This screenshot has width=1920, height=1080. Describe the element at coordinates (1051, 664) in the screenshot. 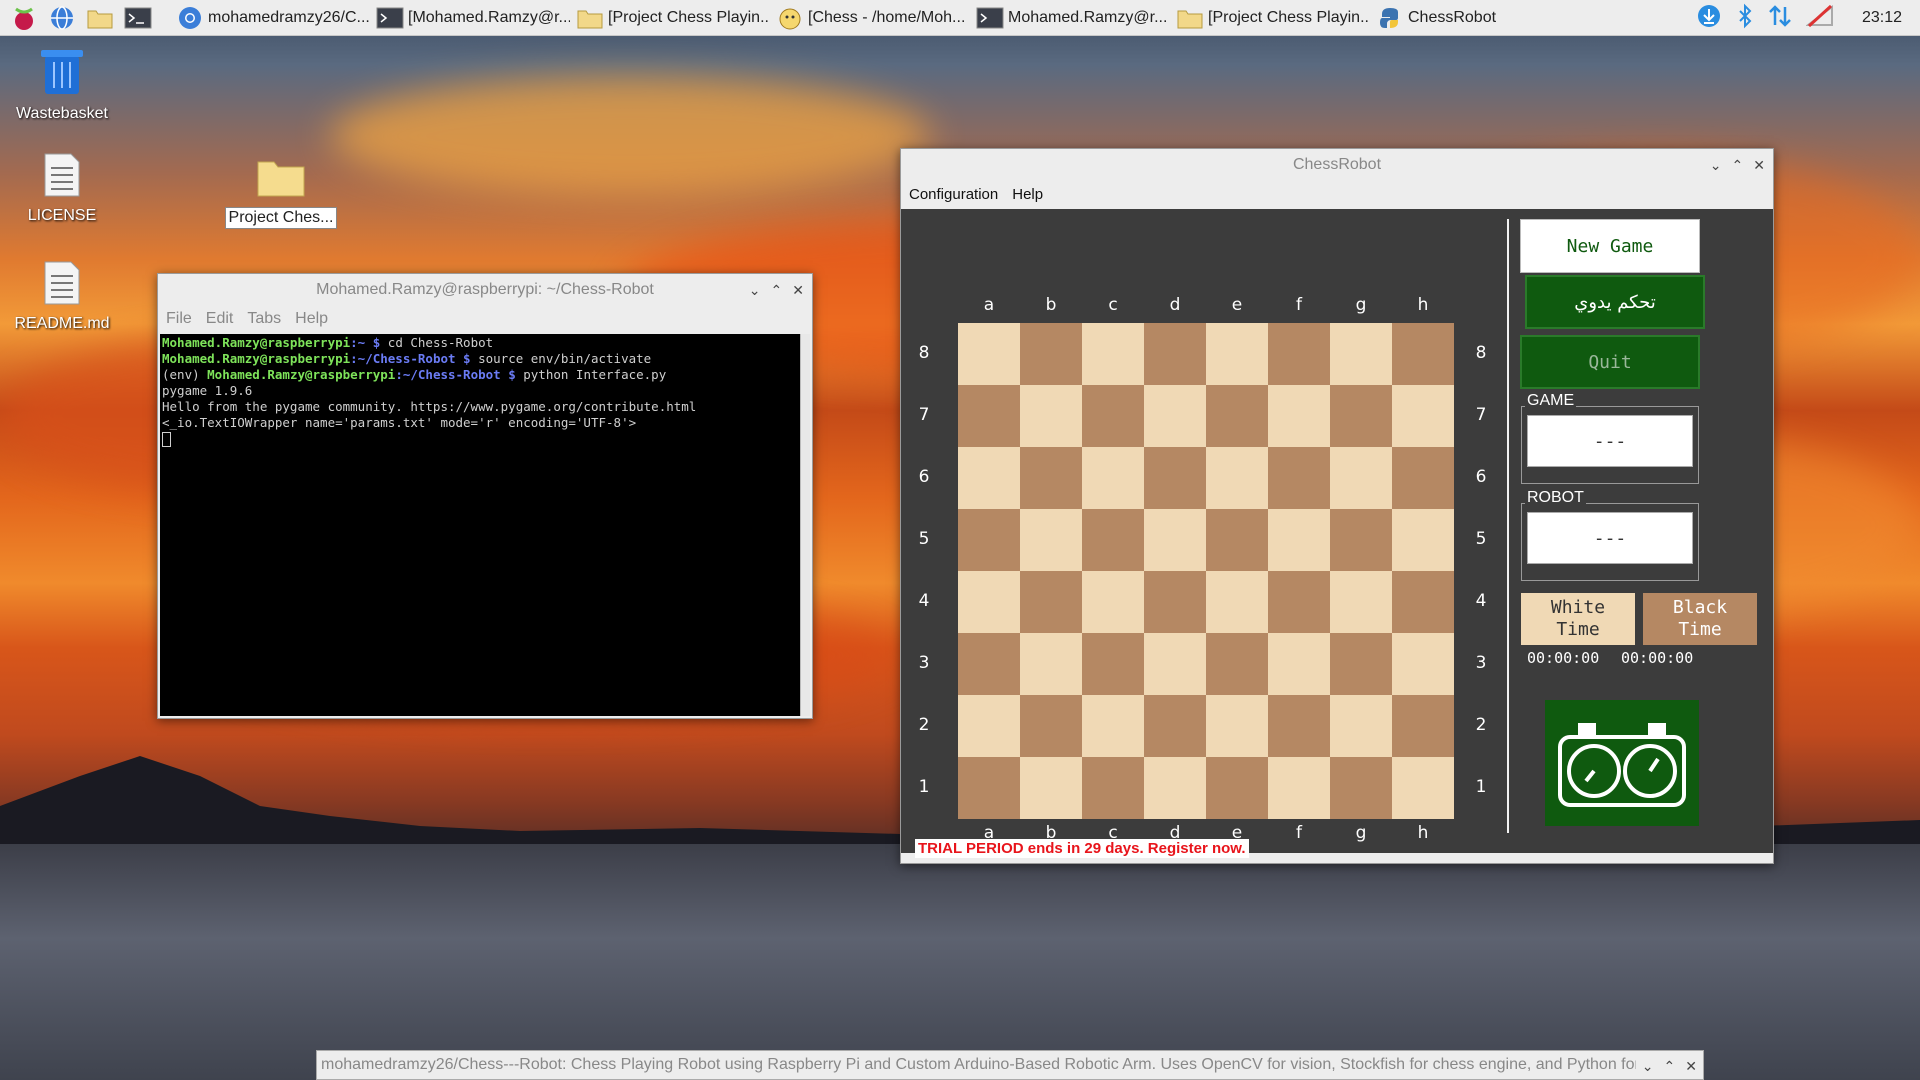

I see `square-b3` at that location.